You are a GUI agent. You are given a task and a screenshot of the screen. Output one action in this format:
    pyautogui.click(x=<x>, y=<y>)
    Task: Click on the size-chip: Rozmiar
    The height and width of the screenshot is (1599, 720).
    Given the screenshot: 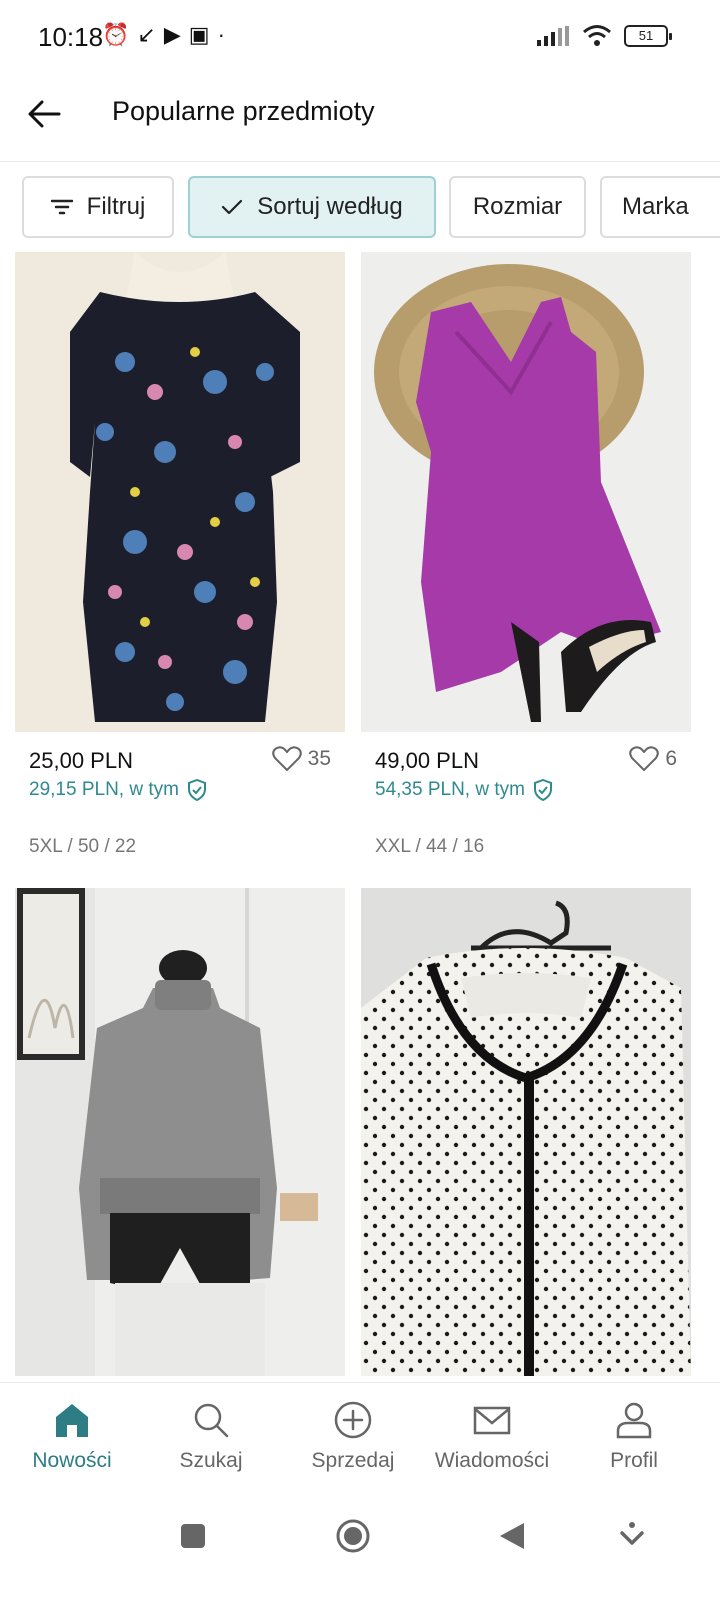 What is the action you would take?
    pyautogui.click(x=517, y=207)
    